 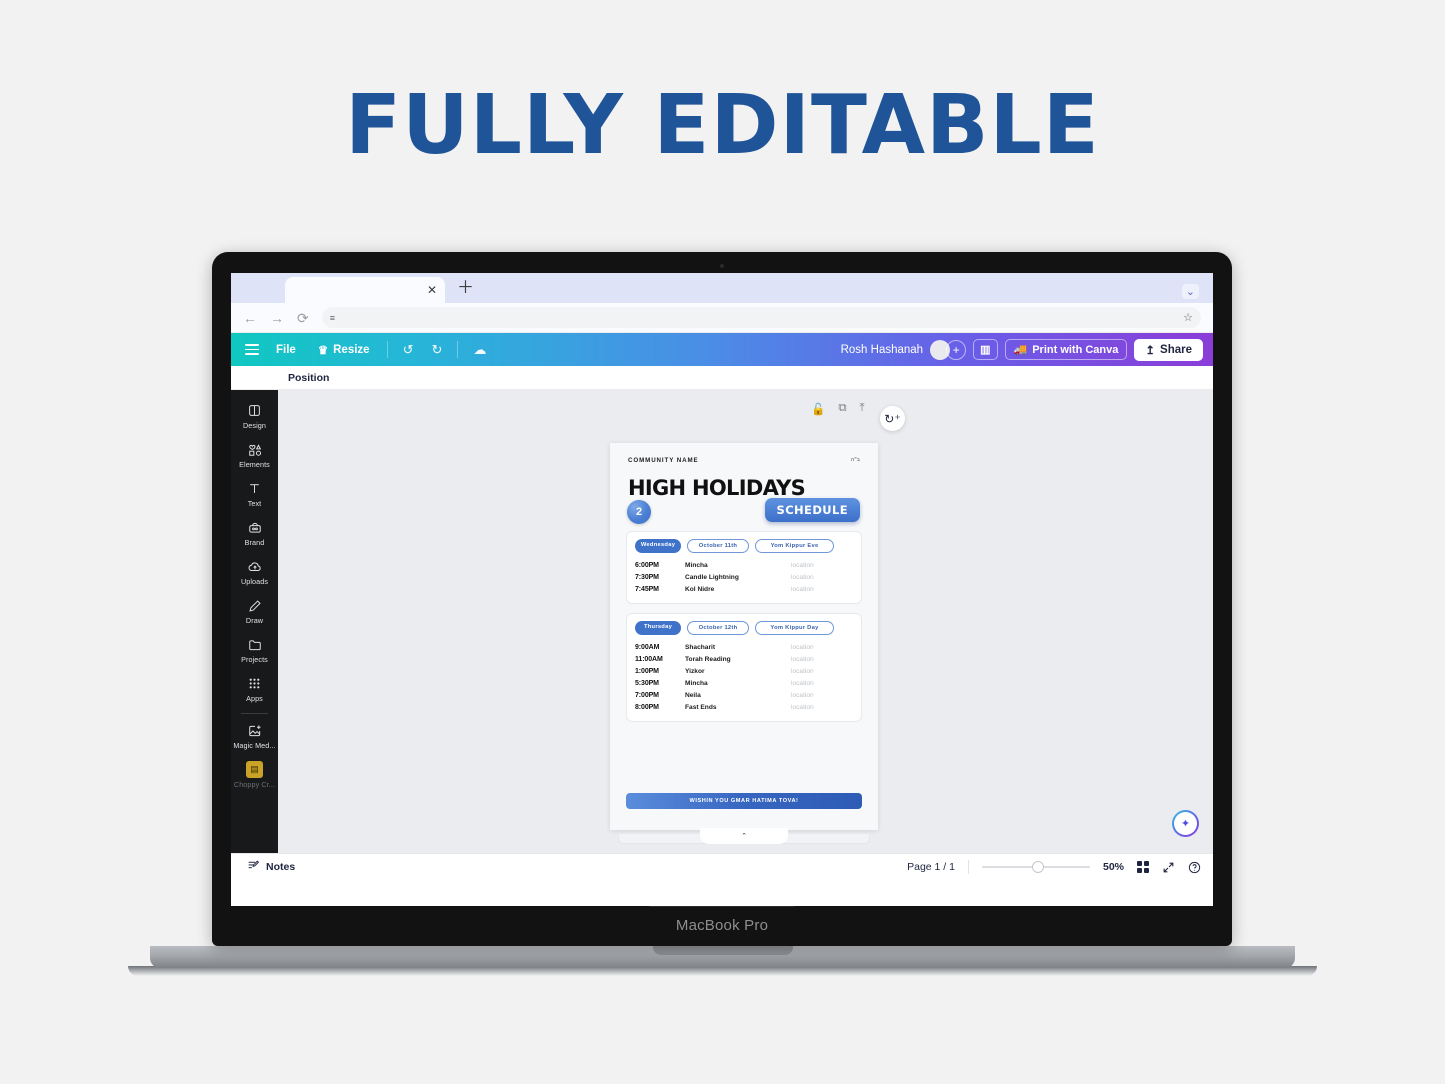 What do you see at coordinates (255, 605) in the screenshot?
I see `draw-icon` at bounding box center [255, 605].